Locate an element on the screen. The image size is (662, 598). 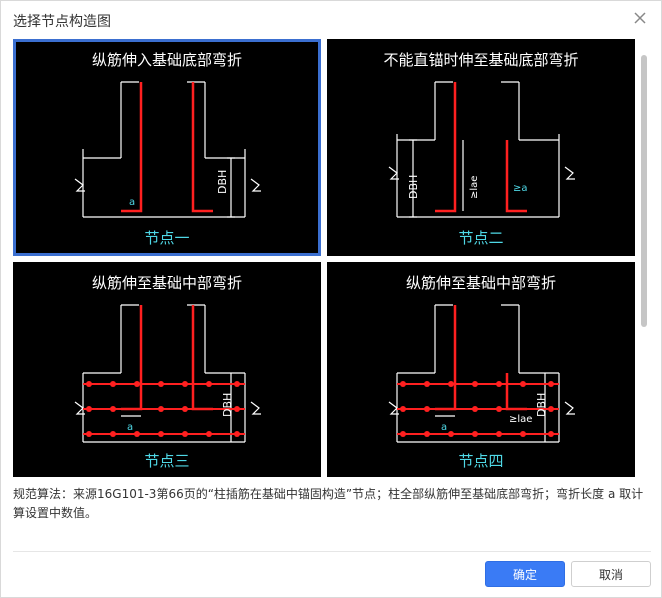
dbh-label-1: DBH is located at coordinates (222, 182).